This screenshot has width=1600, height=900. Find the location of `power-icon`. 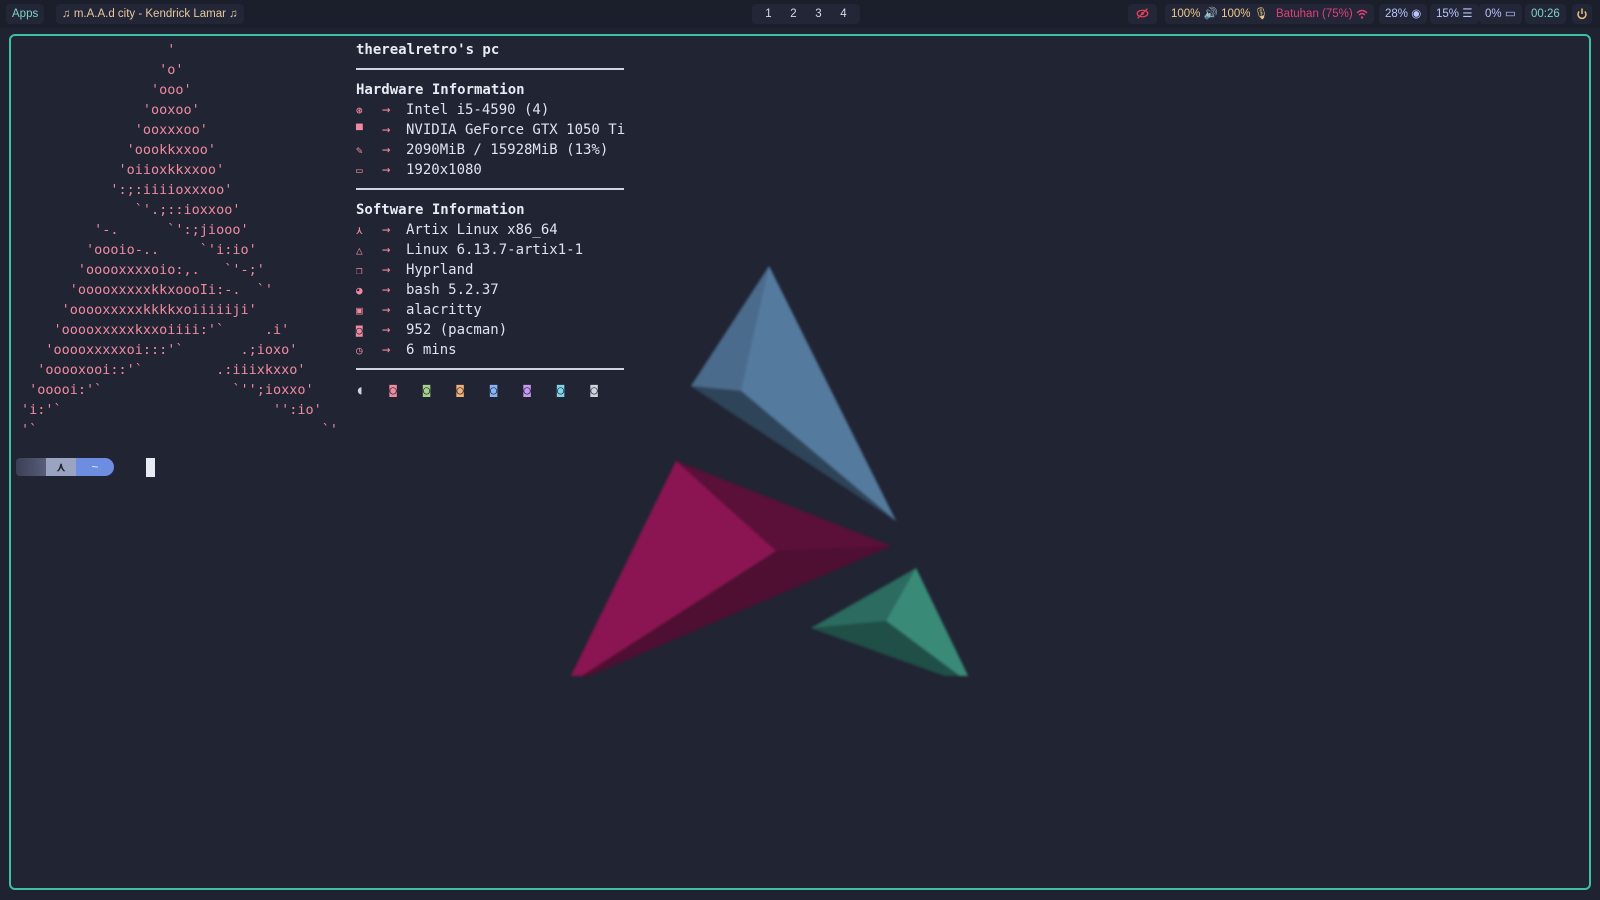

power-icon is located at coordinates (1582, 14).